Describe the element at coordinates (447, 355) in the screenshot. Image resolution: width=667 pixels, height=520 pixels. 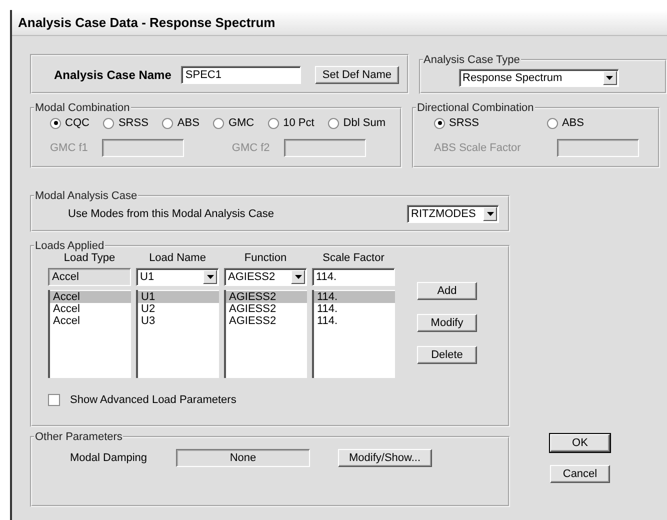
I see `list-action-button: Delete` at that location.